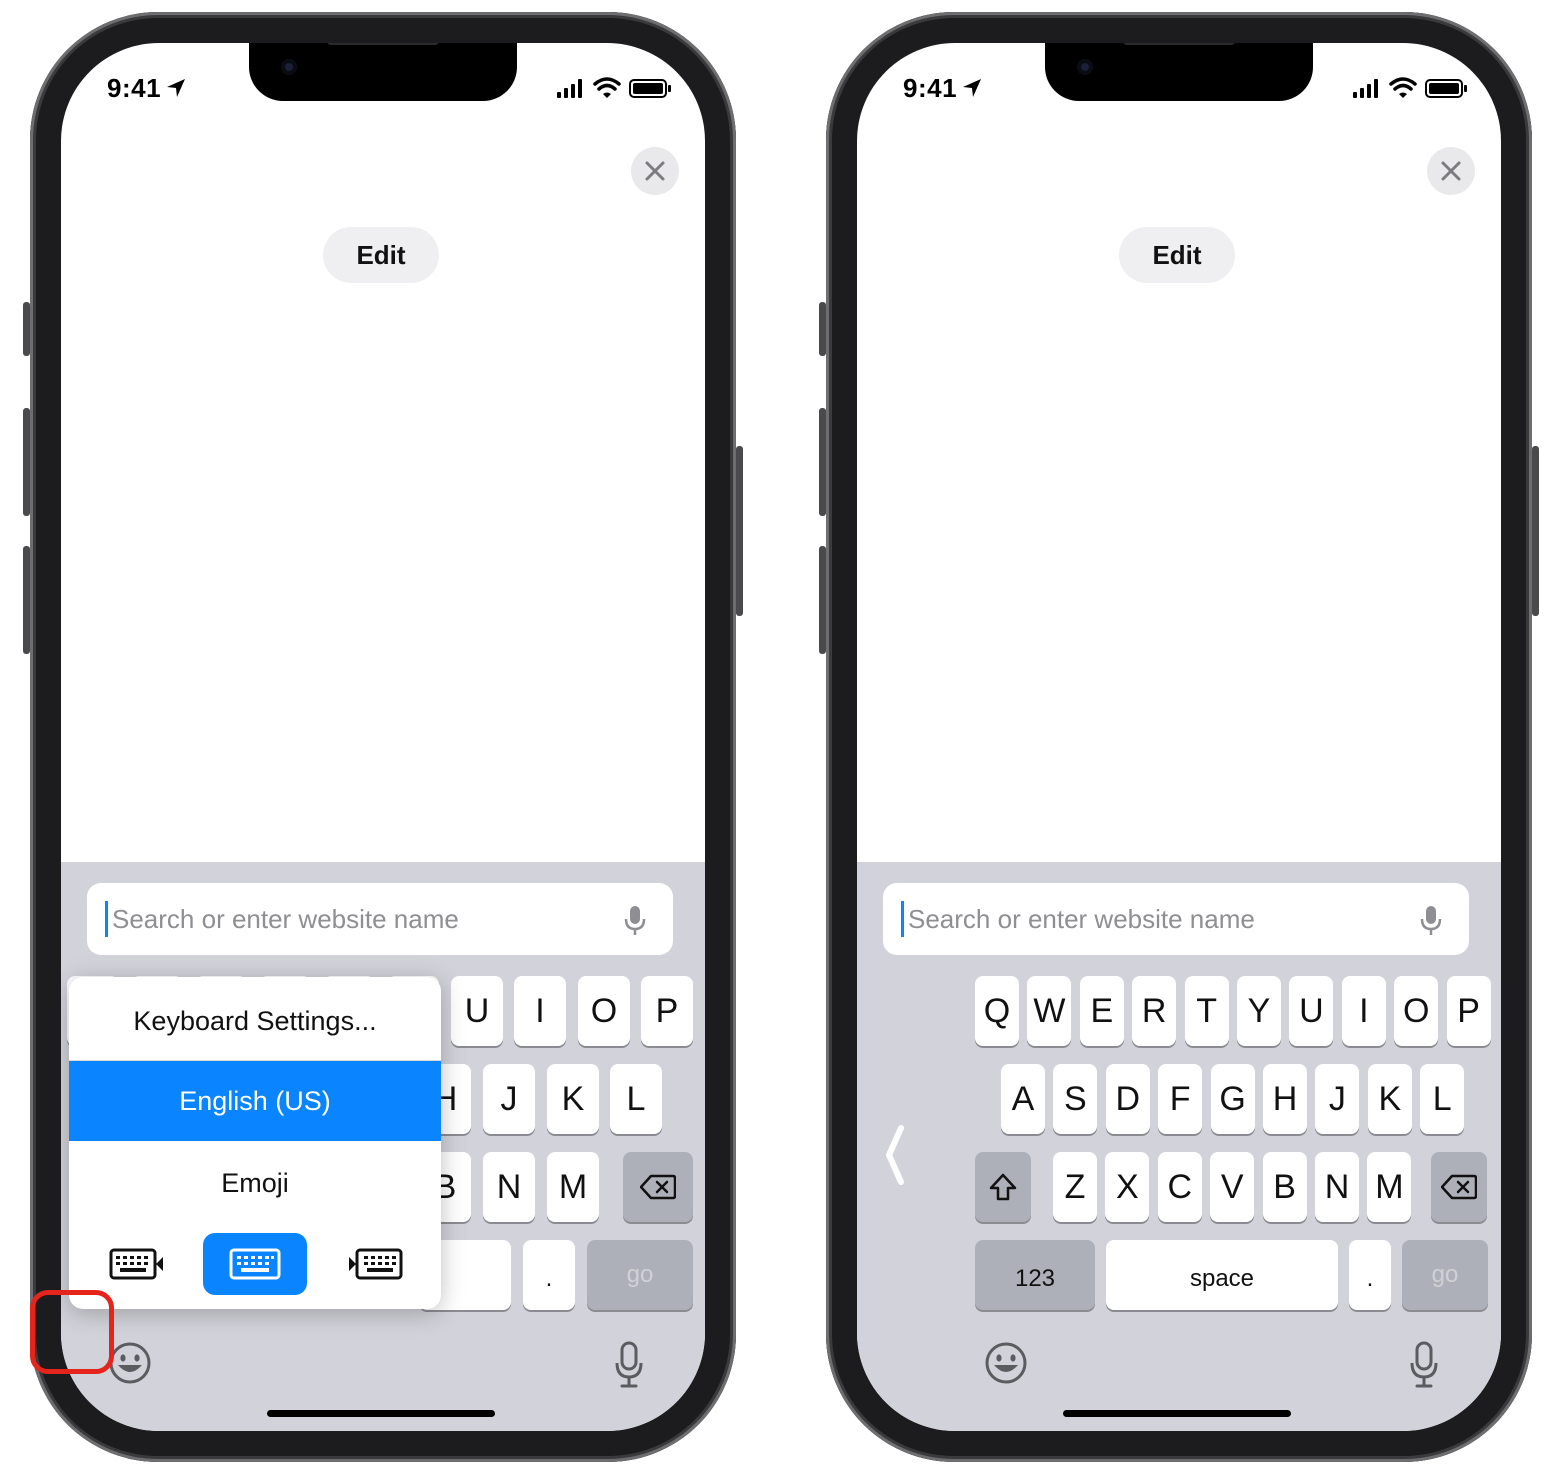 The width and height of the screenshot is (1560, 1472). What do you see at coordinates (997, 1011) in the screenshot?
I see `key-q: Q` at bounding box center [997, 1011].